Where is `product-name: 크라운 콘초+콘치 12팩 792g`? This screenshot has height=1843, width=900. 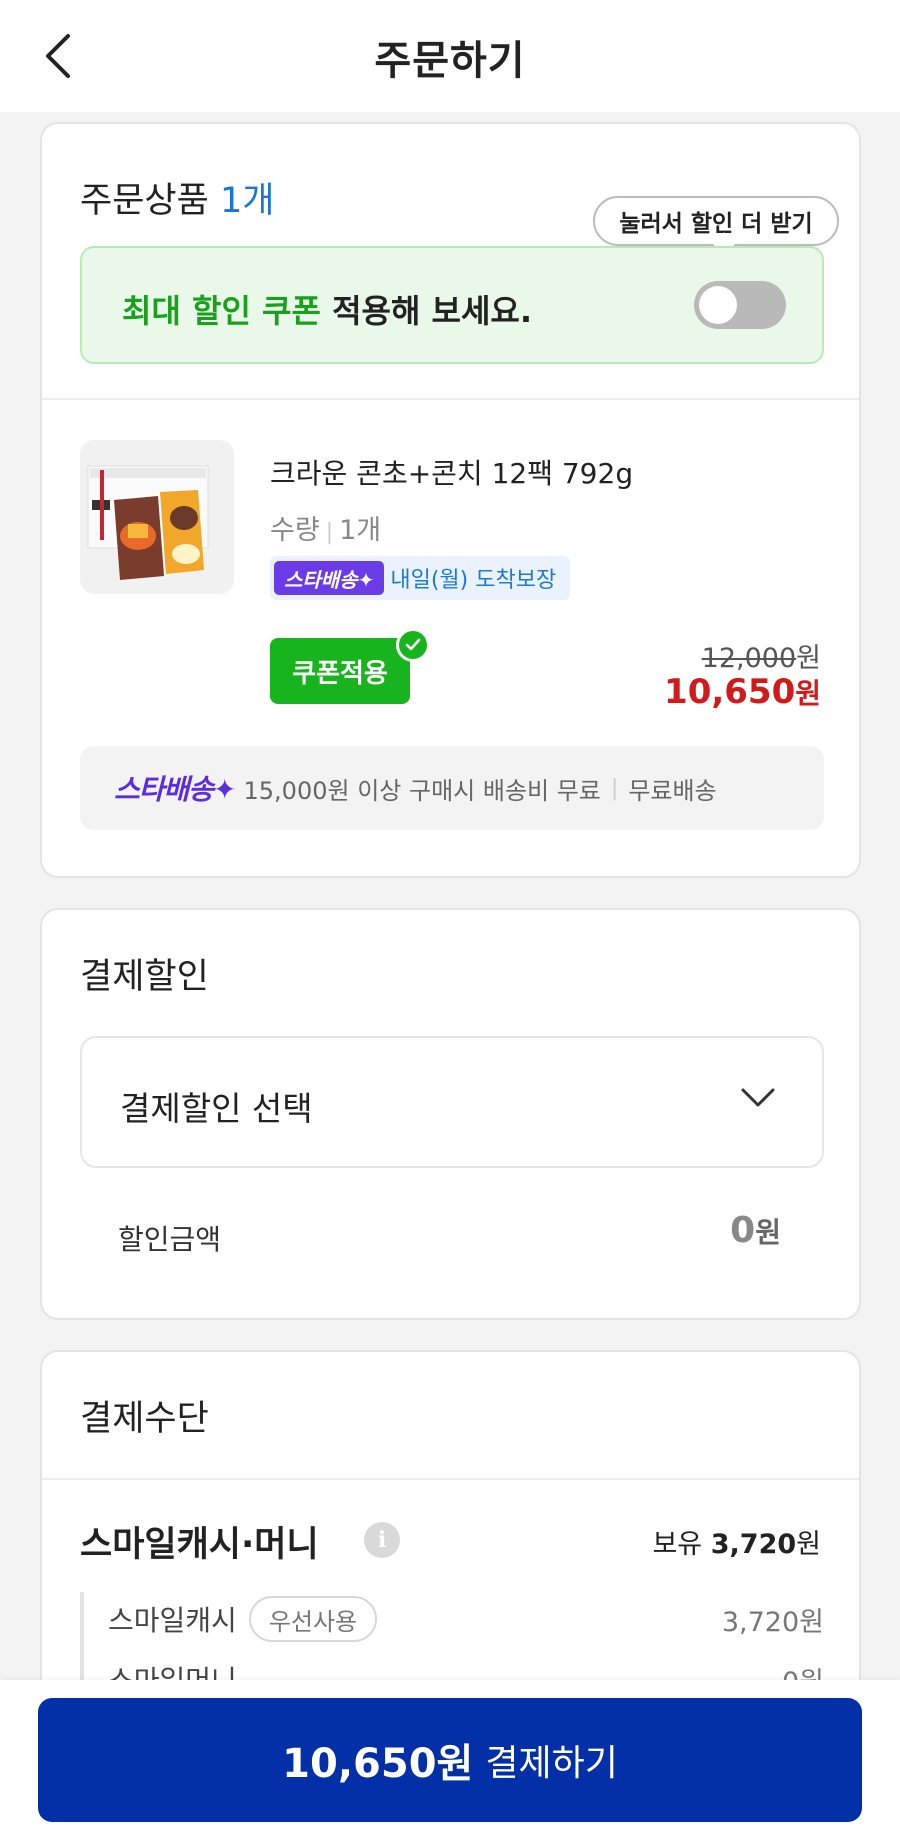 product-name: 크라운 콘초+콘치 12팩 792g is located at coordinates (451, 472).